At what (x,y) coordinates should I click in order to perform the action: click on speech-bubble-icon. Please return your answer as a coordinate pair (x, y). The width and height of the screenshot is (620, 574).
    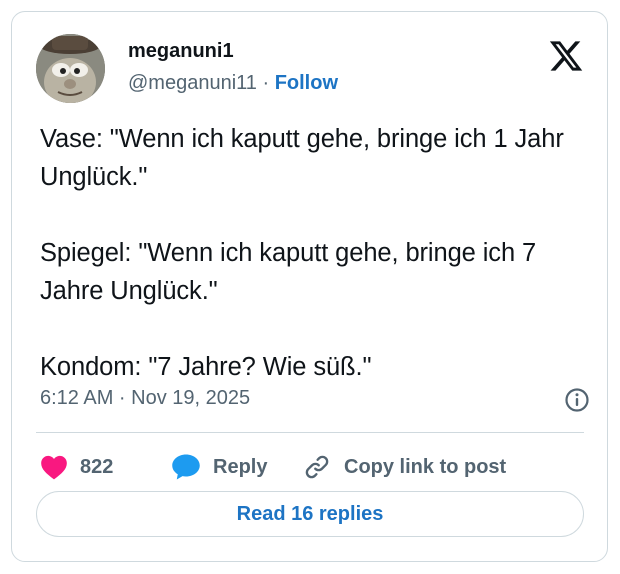
    Looking at the image, I should click on (186, 467).